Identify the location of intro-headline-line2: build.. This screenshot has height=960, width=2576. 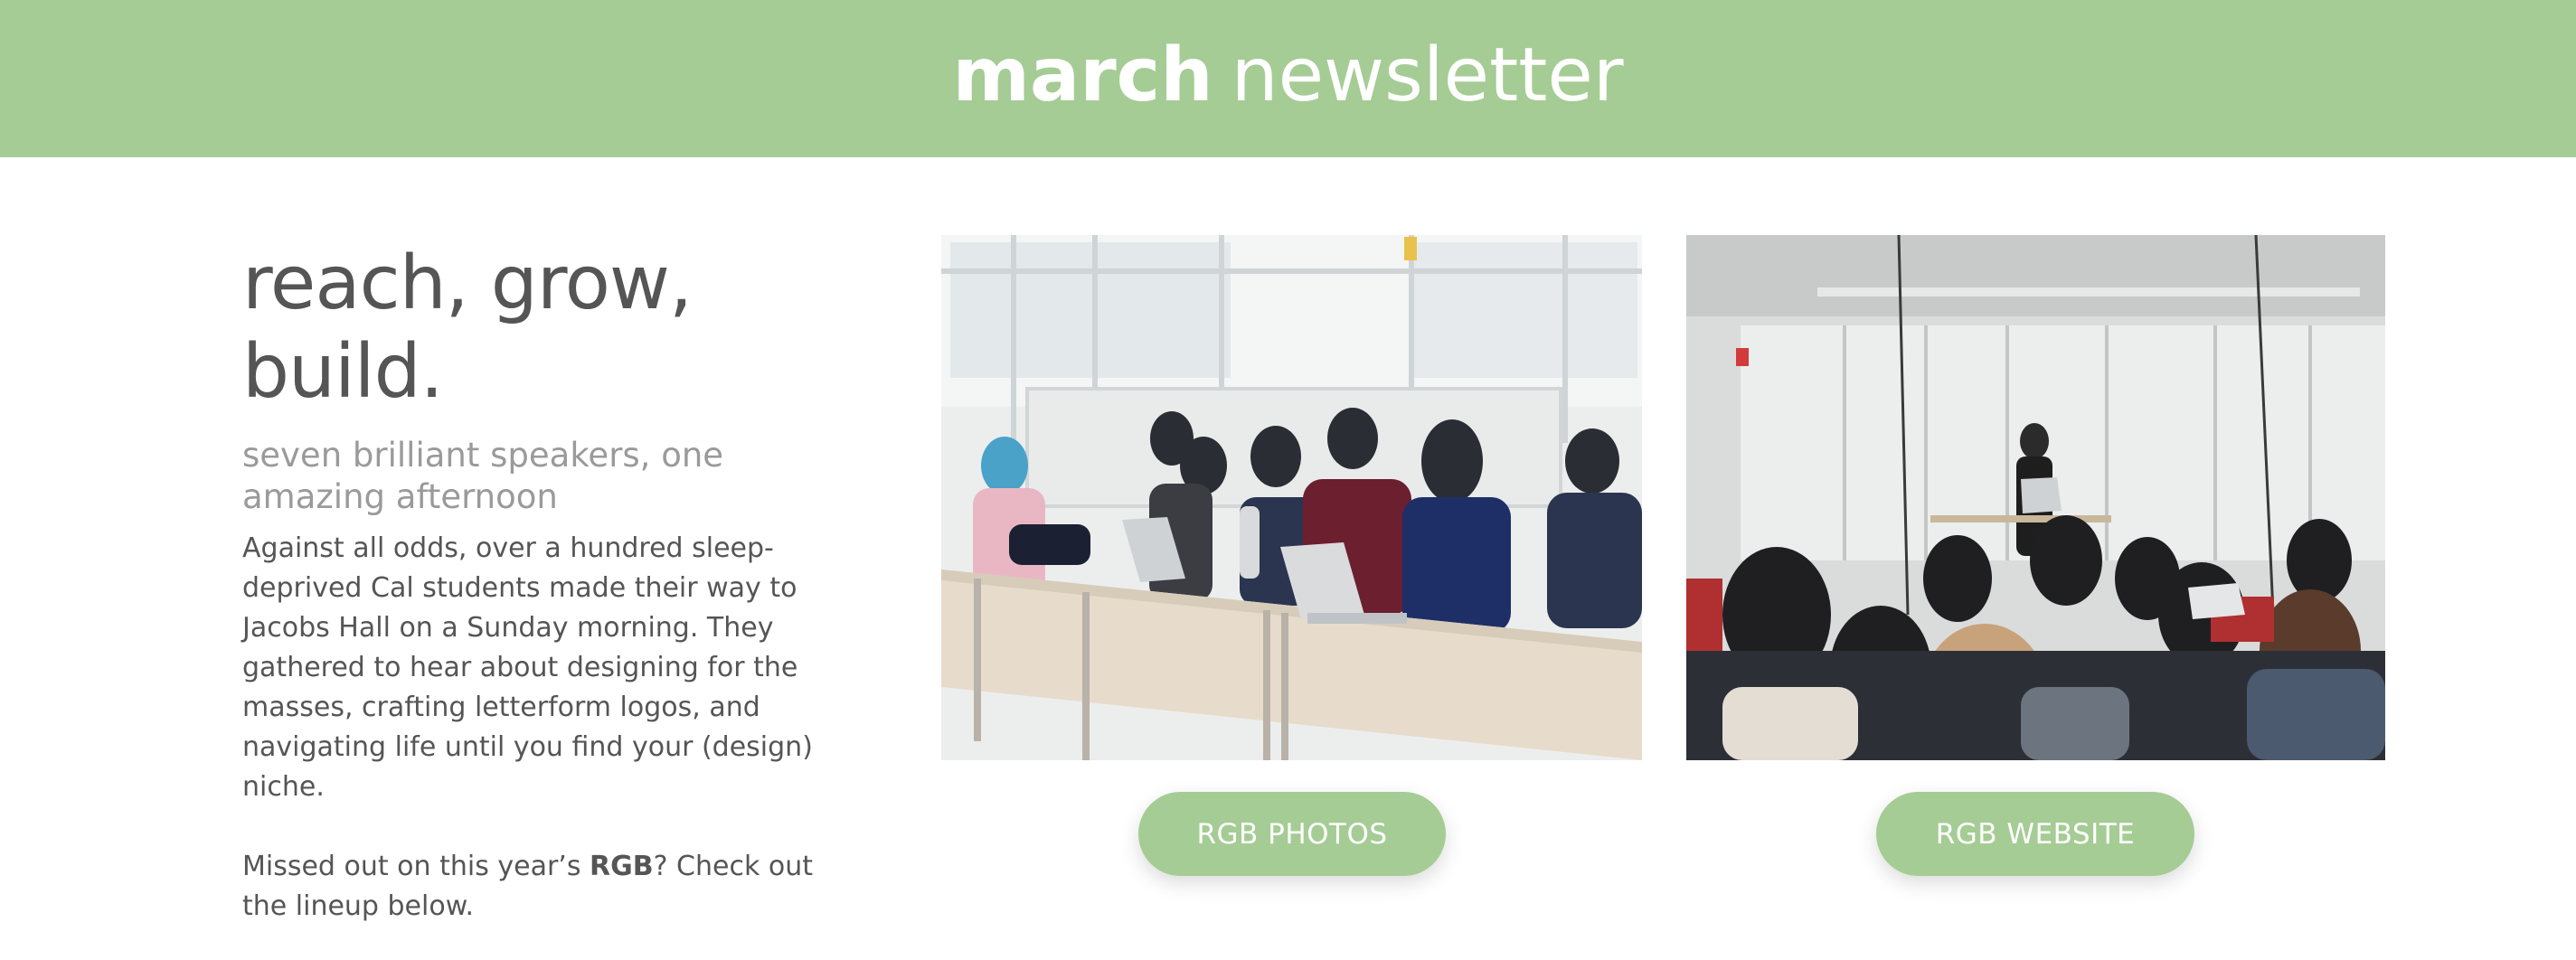
(343, 372).